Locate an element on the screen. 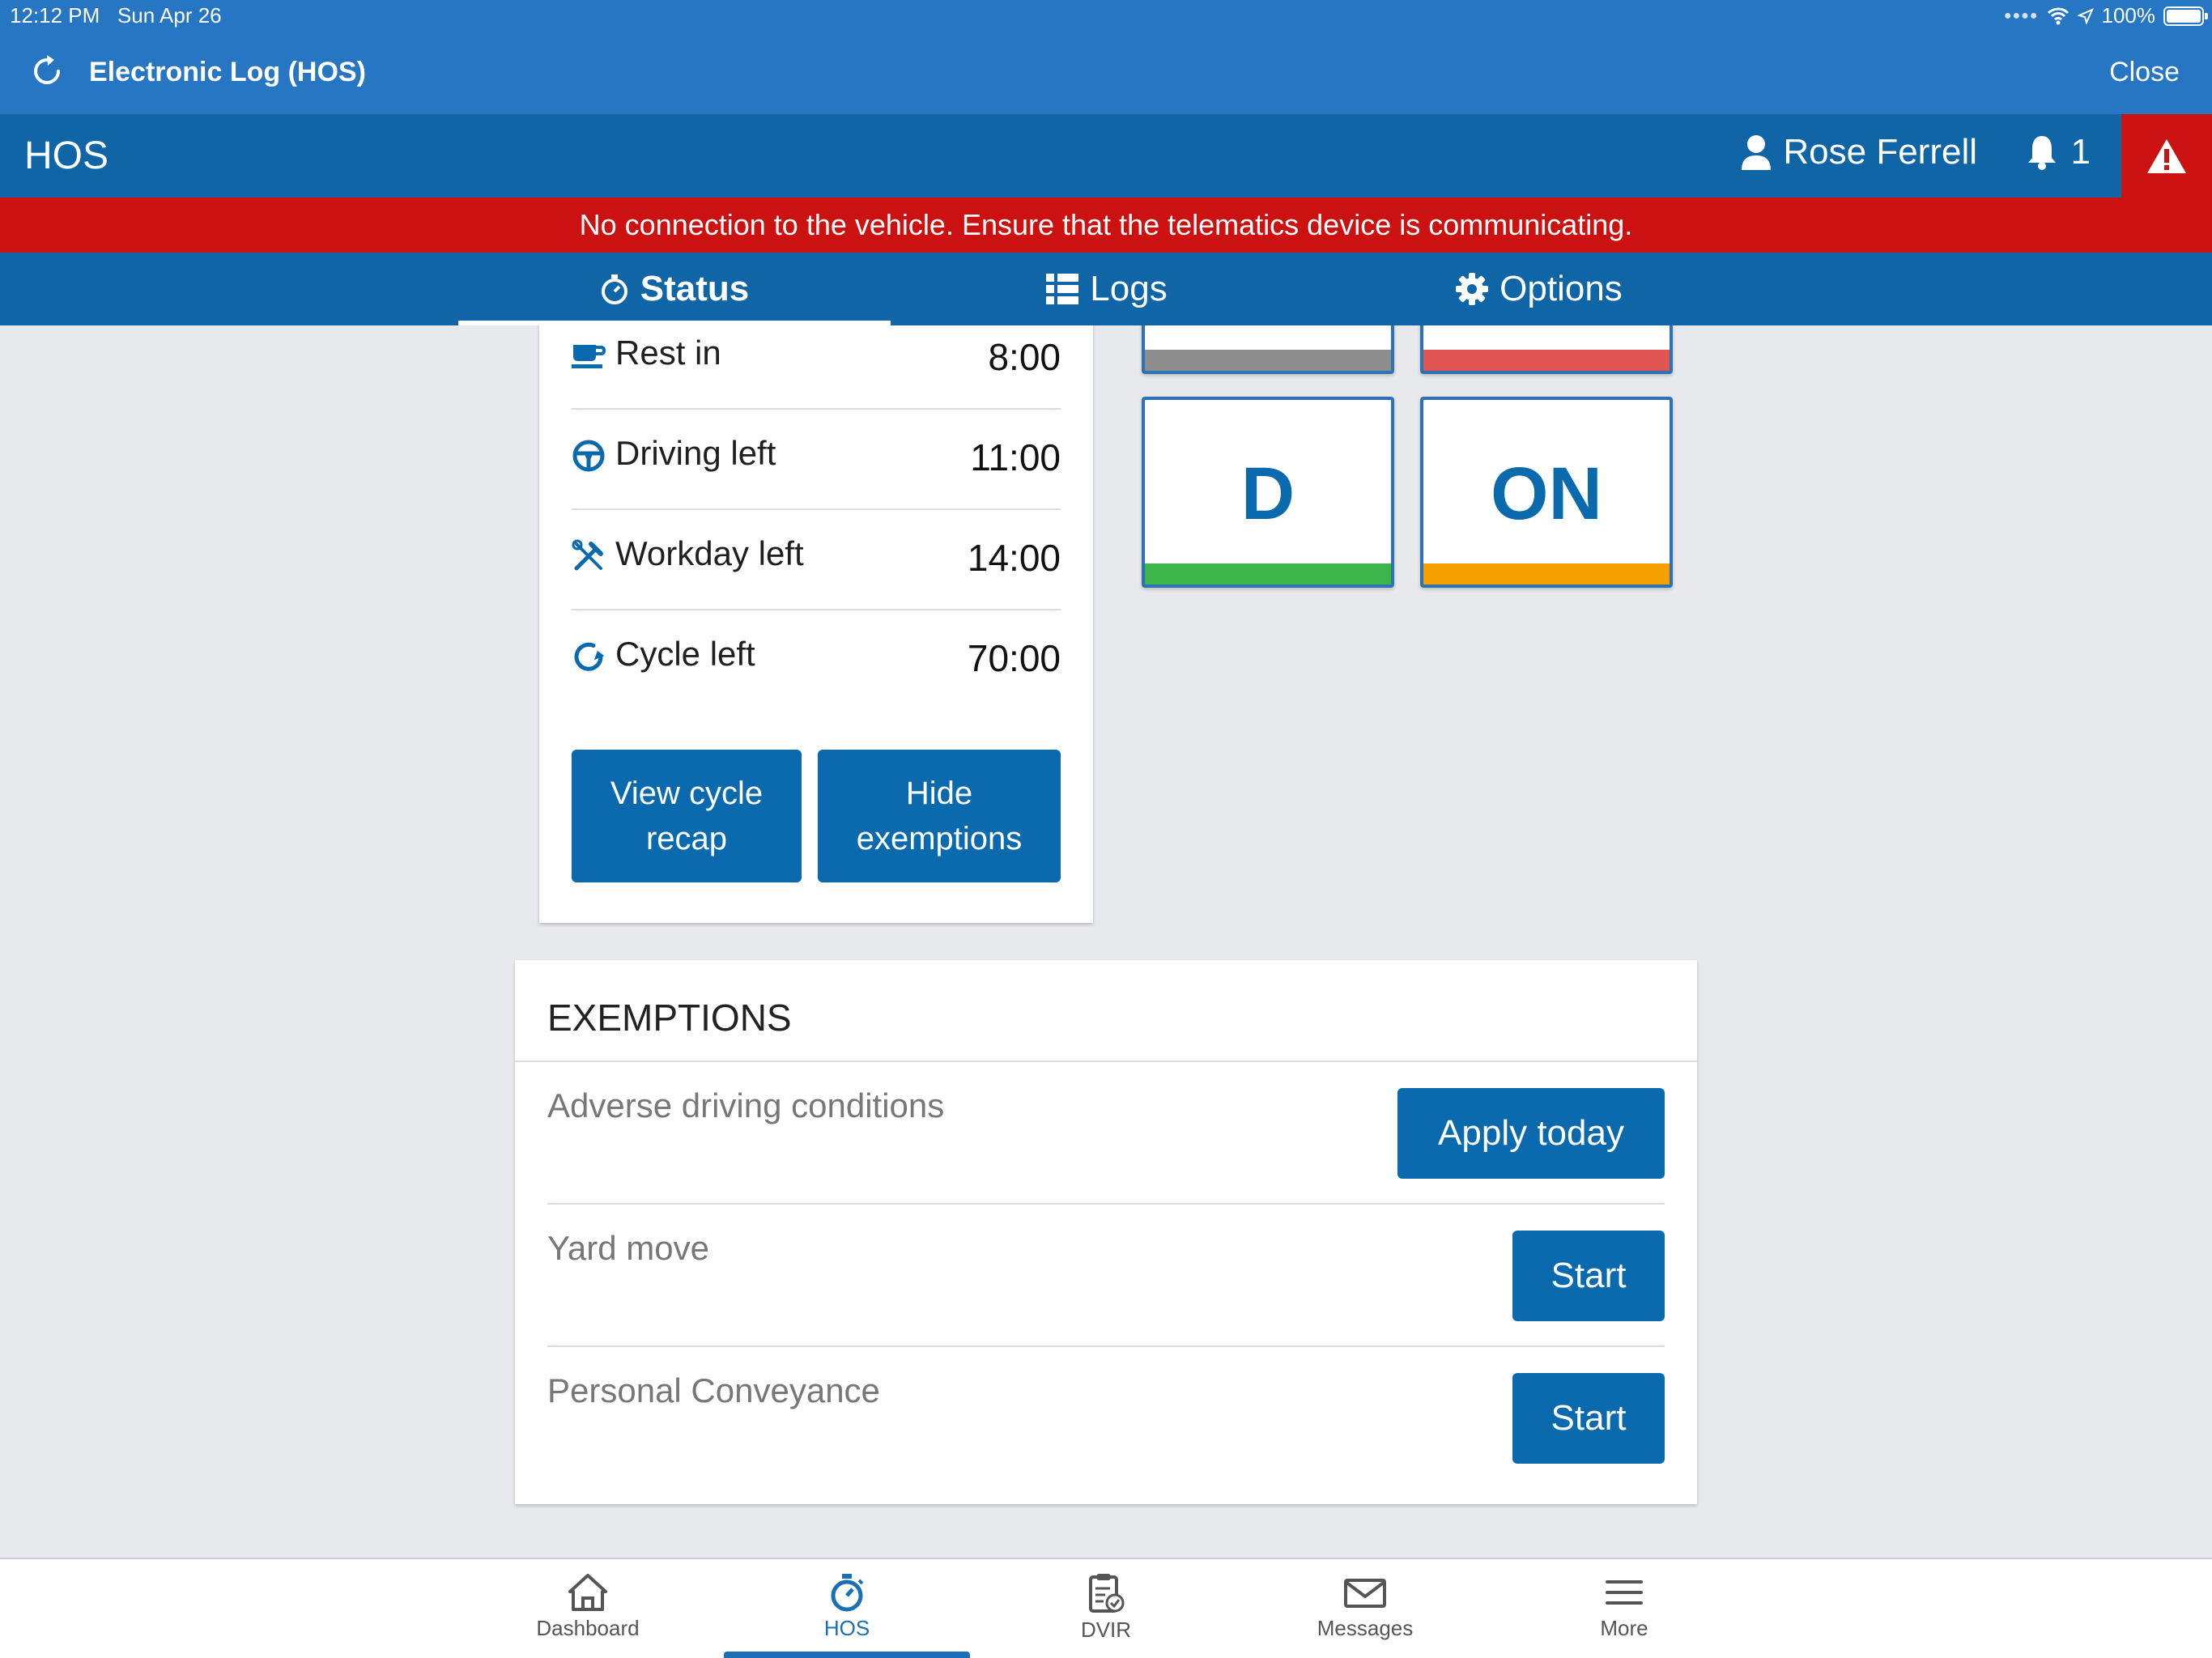 This screenshot has width=2212, height=1658. cycle-value: 70:00 is located at coordinates (1014, 658).